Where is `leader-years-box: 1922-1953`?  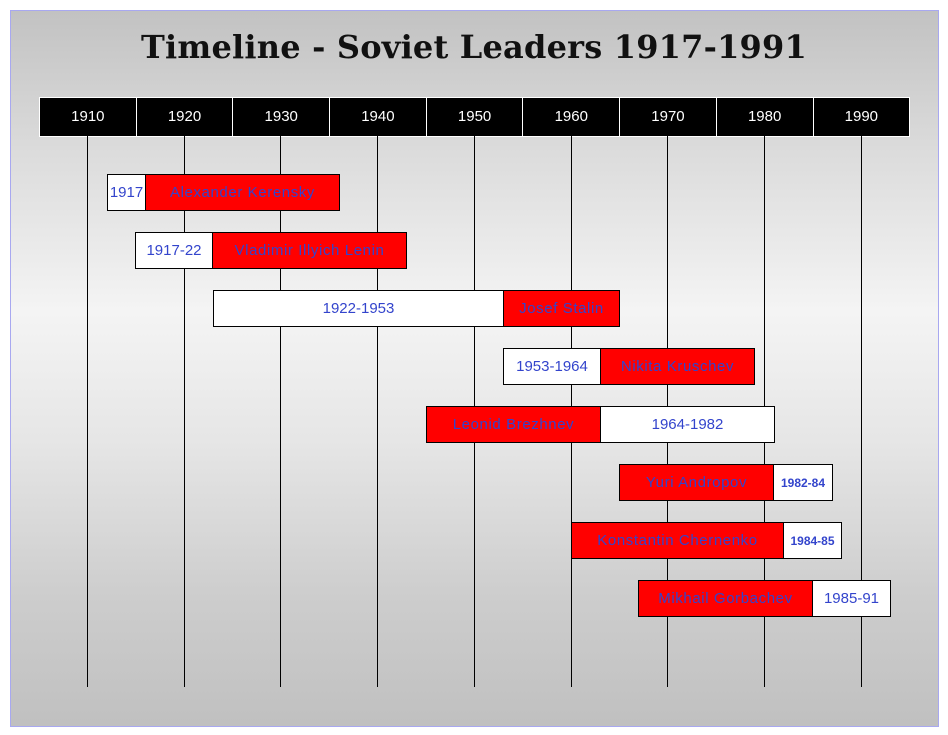 leader-years-box: 1922-1953 is located at coordinates (358, 308).